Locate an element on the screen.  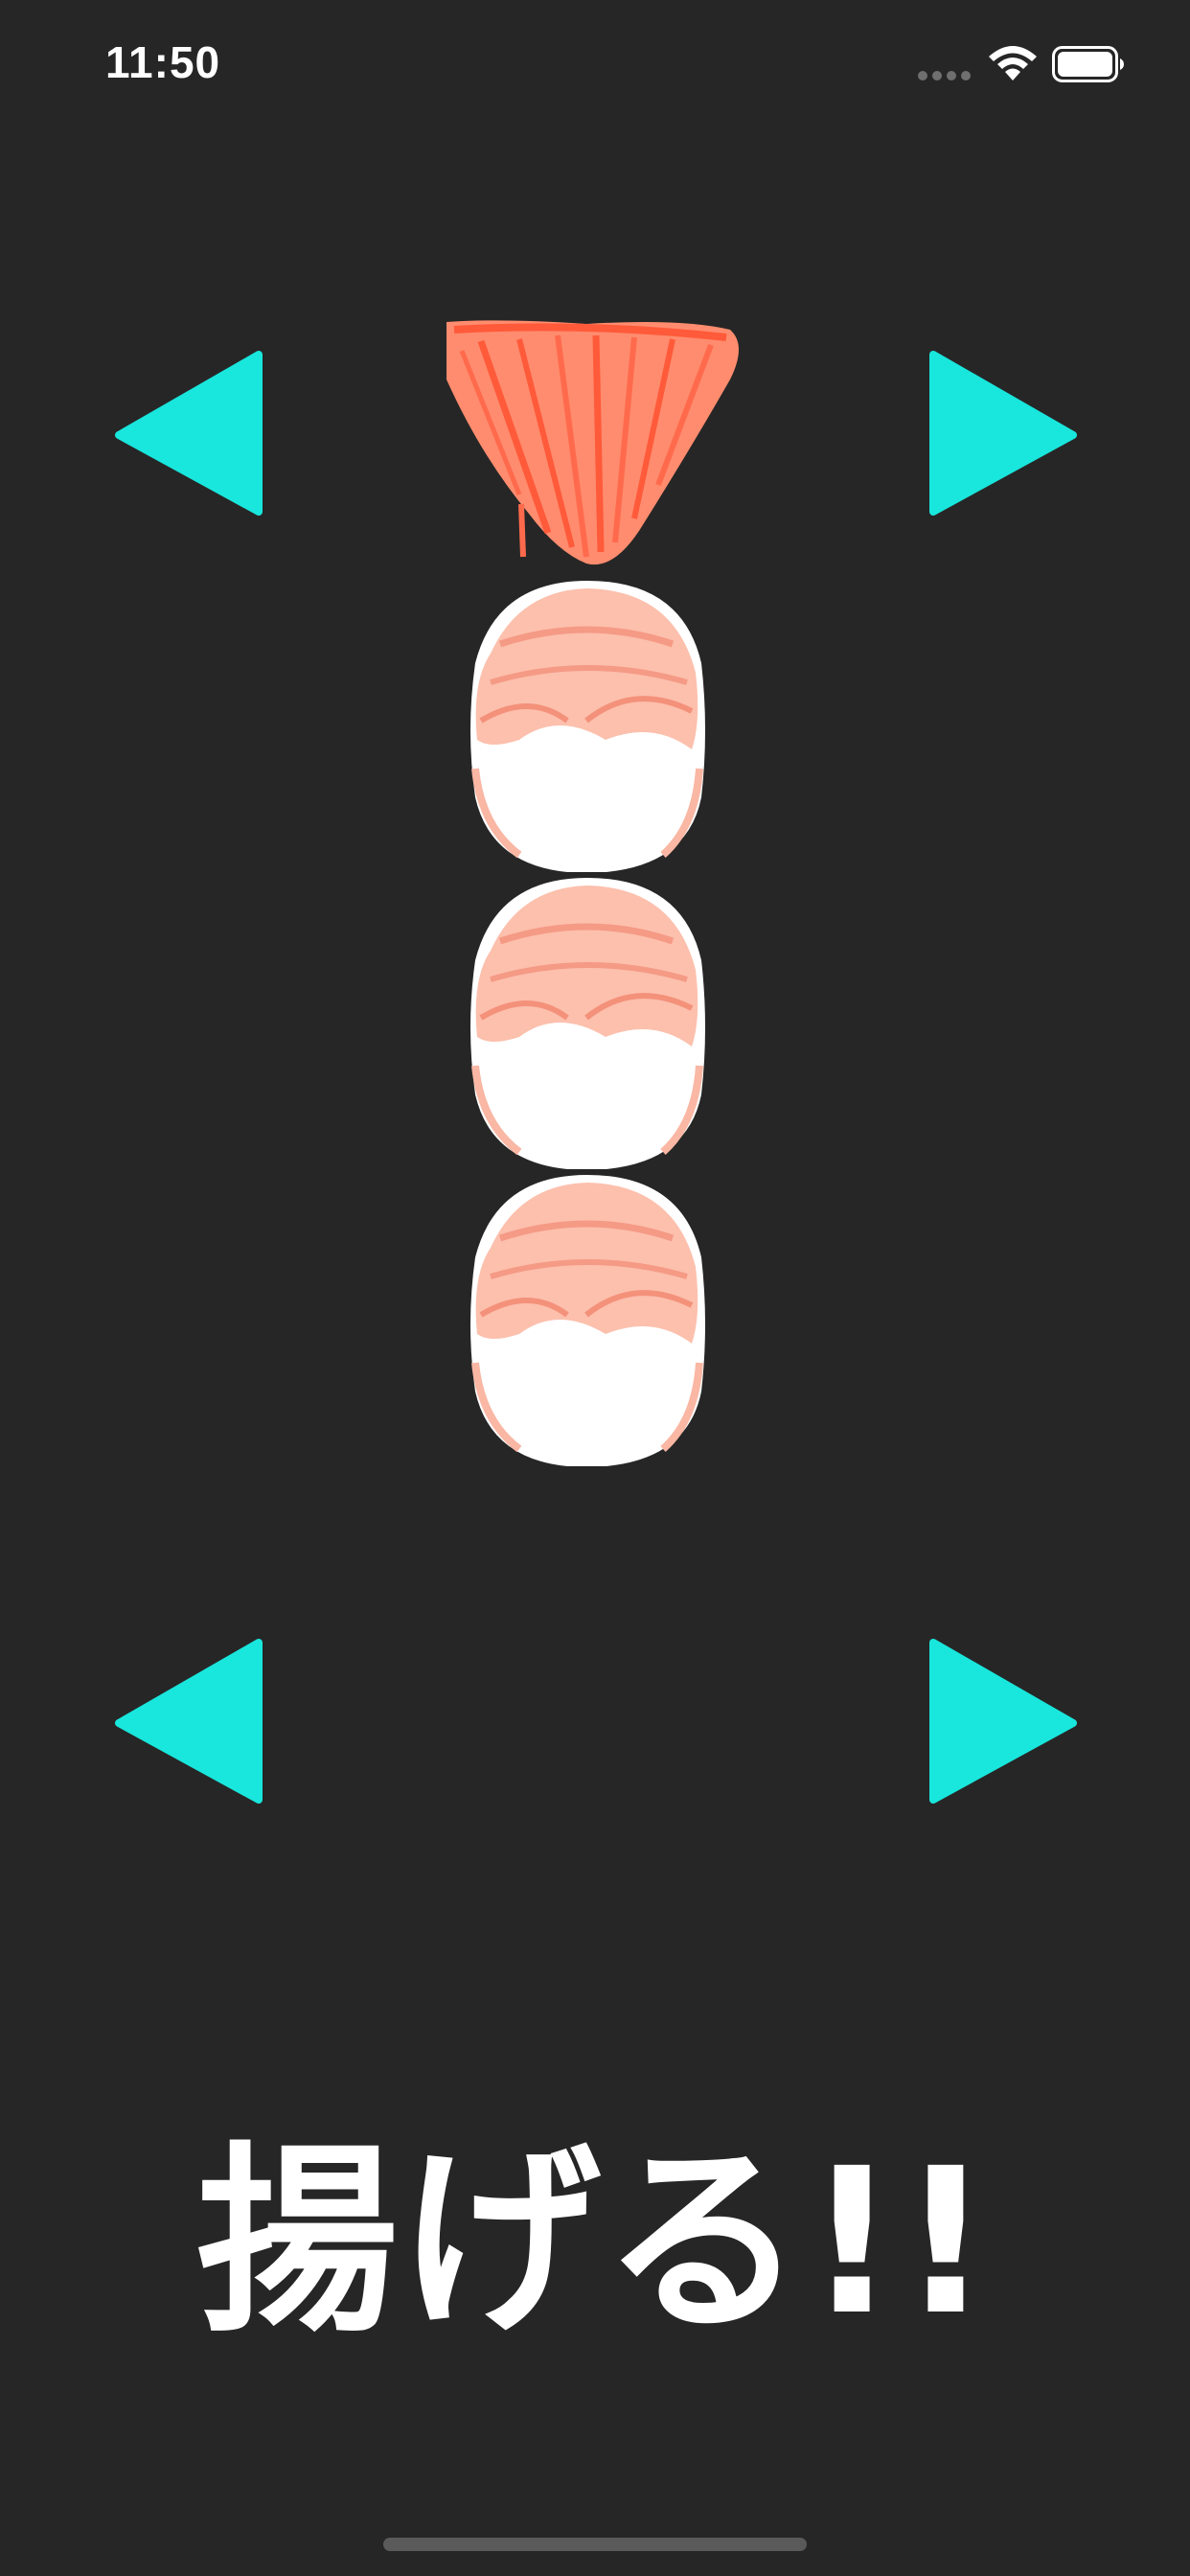
left-arrow-button-top is located at coordinates (190, 433).